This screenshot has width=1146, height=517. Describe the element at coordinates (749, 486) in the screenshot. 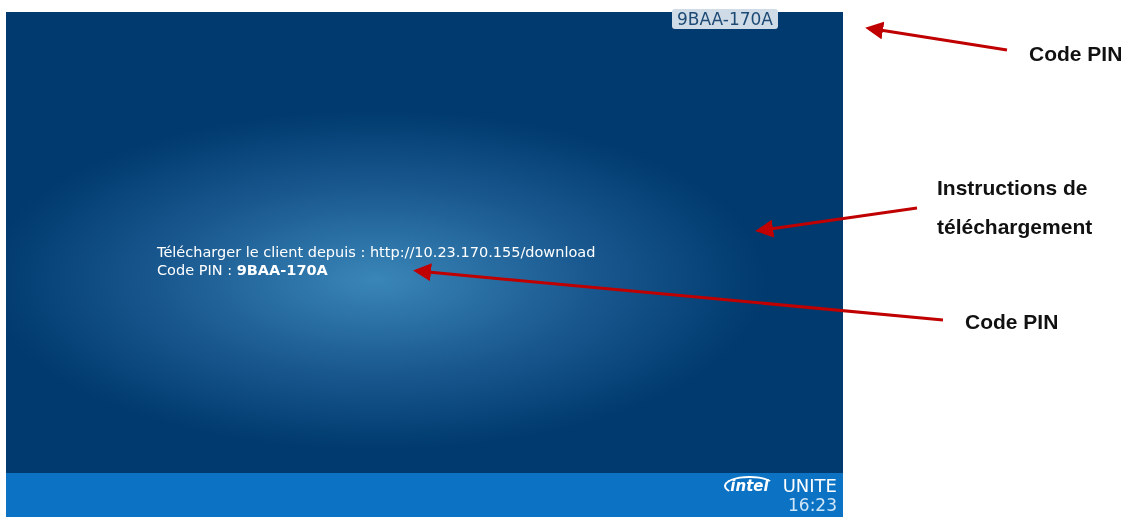

I see `brand-logo: intel` at that location.